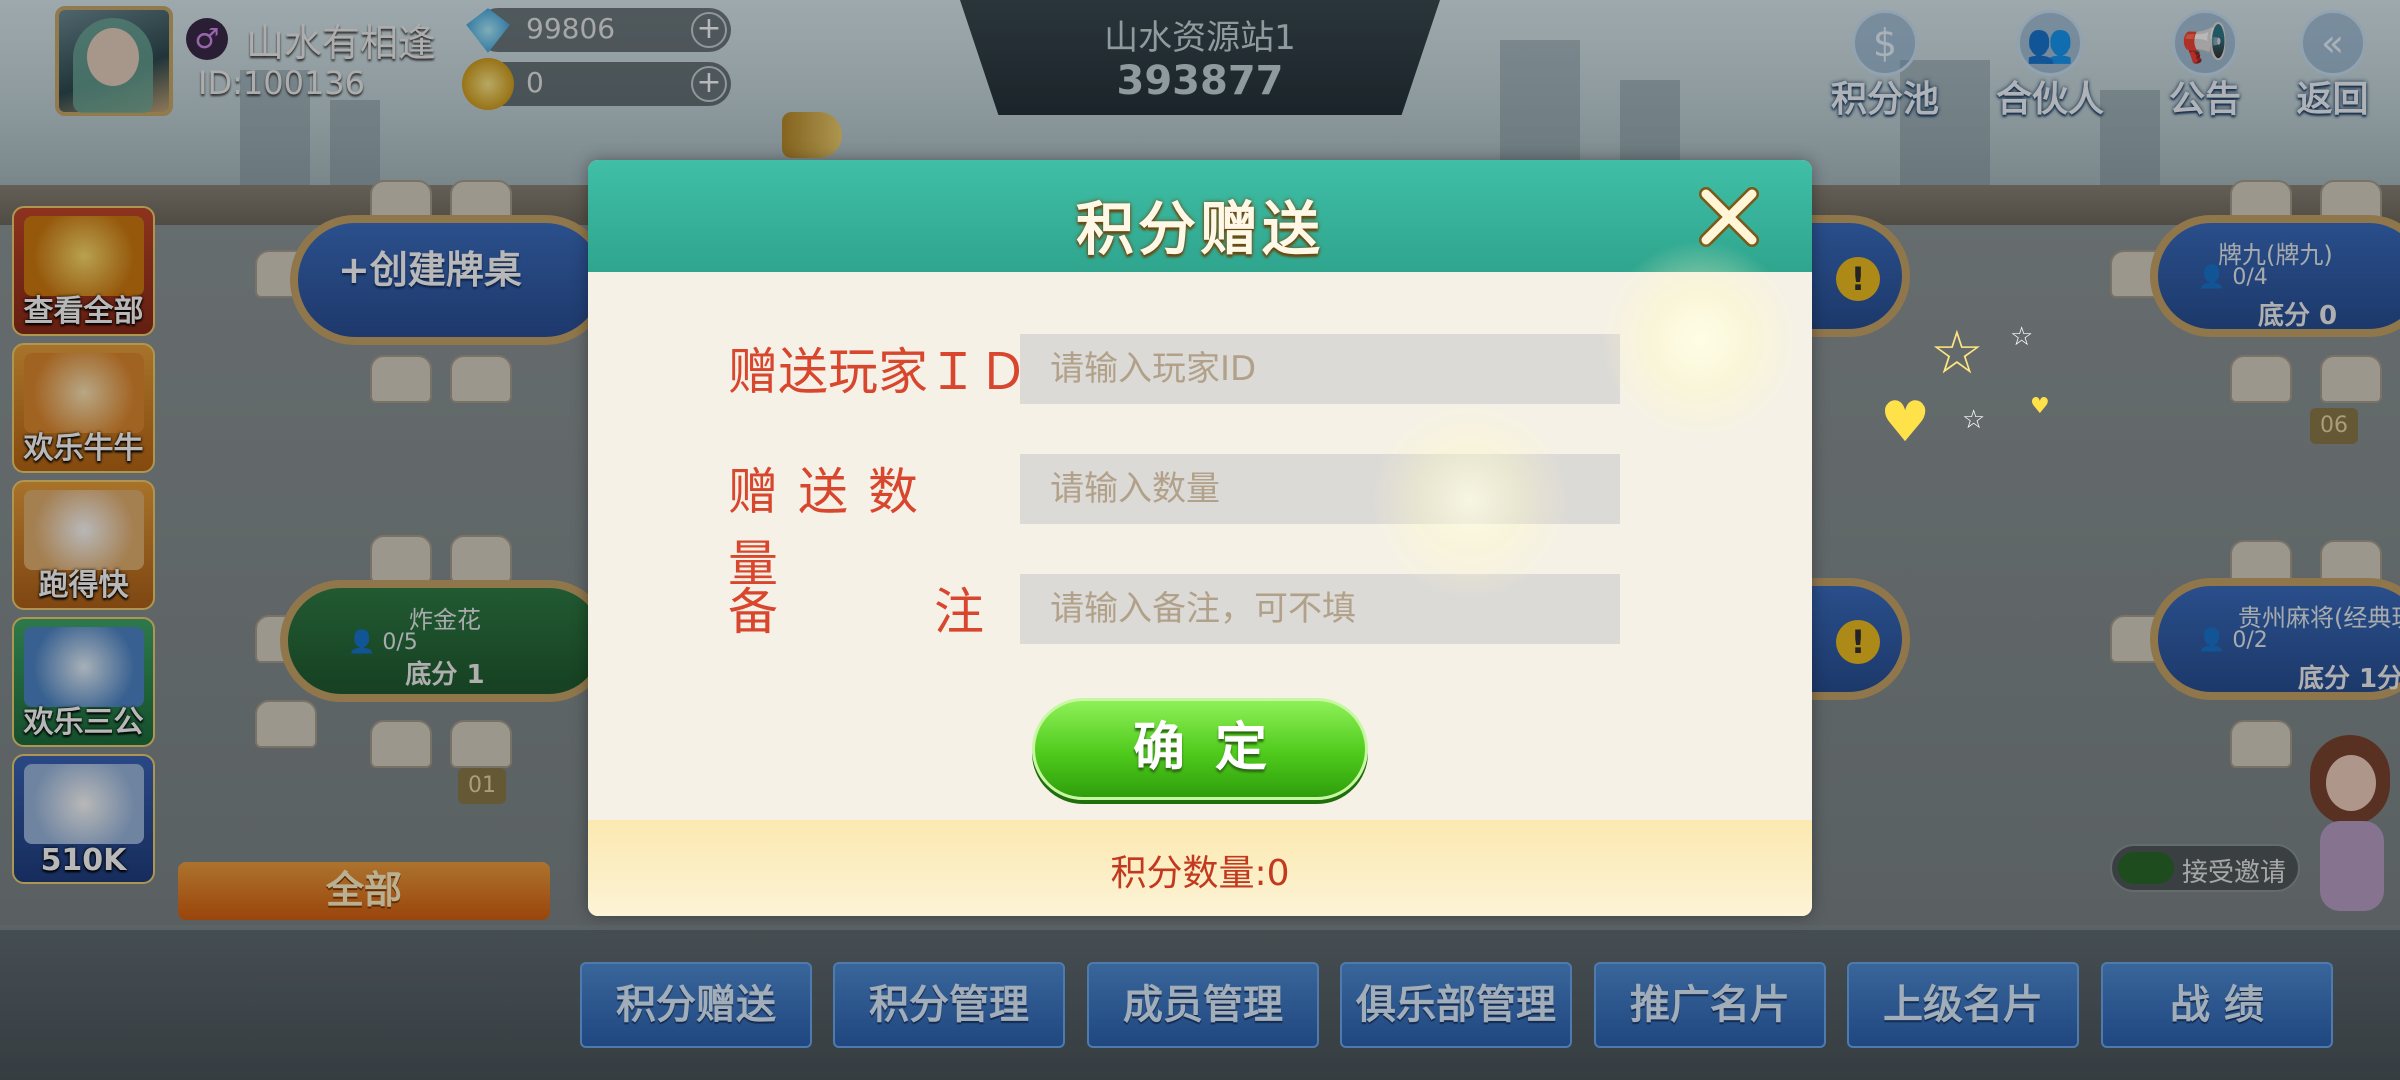 The height and width of the screenshot is (1080, 2400). Describe the element at coordinates (1199, 229) in the screenshot. I see `dialog-title: 积分赠送` at that location.